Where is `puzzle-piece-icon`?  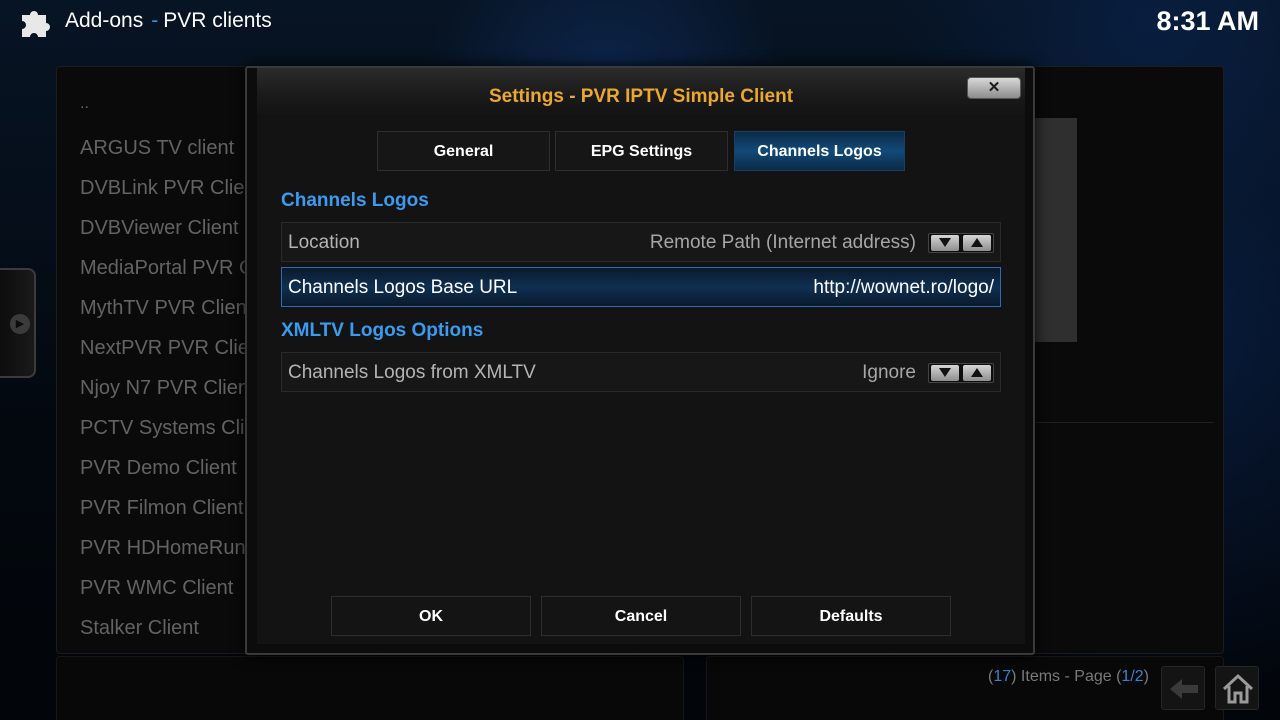 puzzle-piece-icon is located at coordinates (36, 24).